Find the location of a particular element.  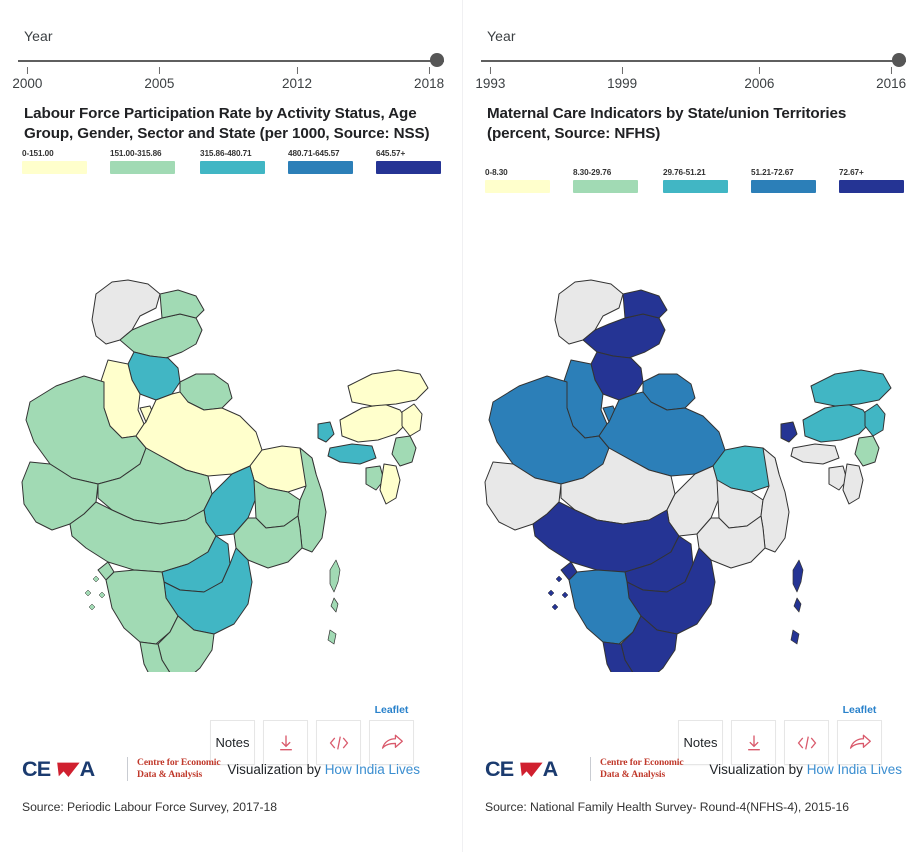

legend-item: 0-8.30 is located at coordinates (529, 180).